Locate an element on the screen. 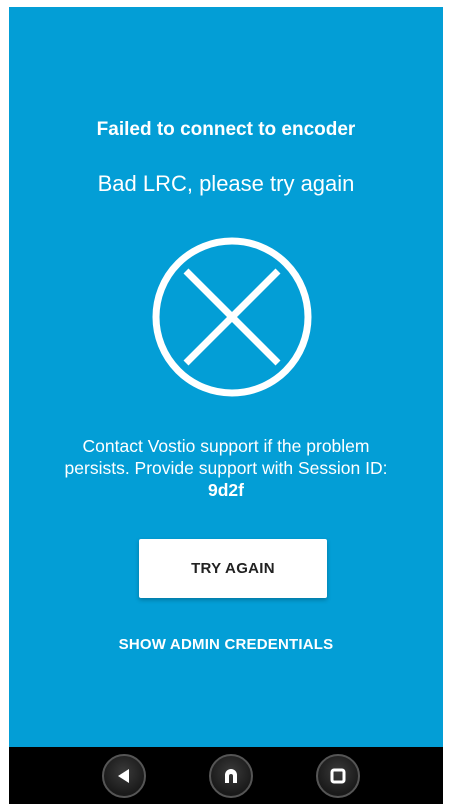  close-circle-icon is located at coordinates (232, 317).